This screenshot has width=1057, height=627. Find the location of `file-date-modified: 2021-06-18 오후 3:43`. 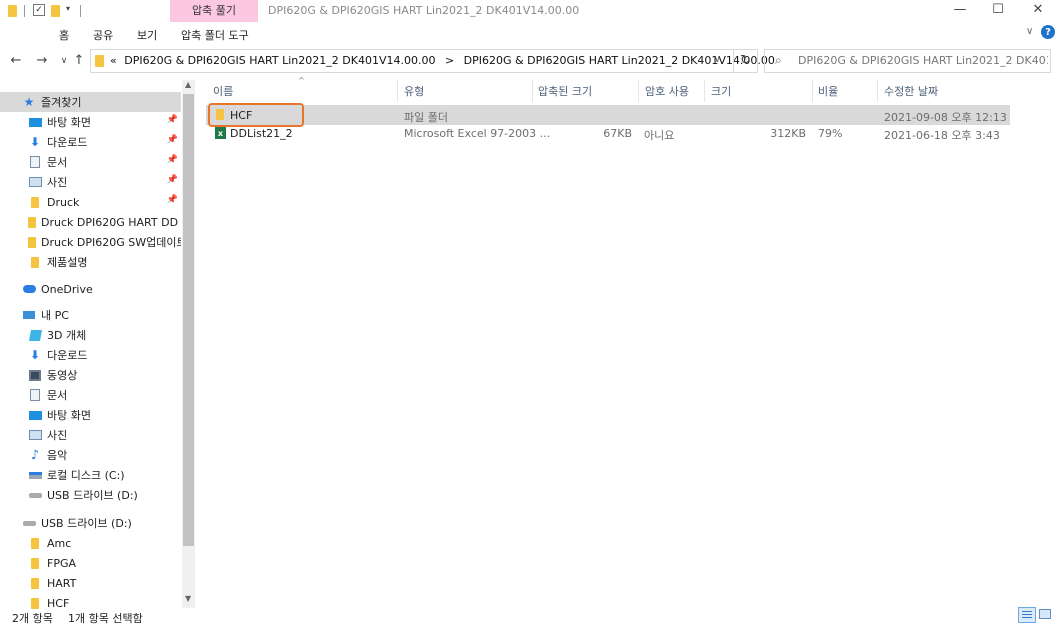

file-date-modified: 2021-06-18 오후 3:43 is located at coordinates (942, 135).